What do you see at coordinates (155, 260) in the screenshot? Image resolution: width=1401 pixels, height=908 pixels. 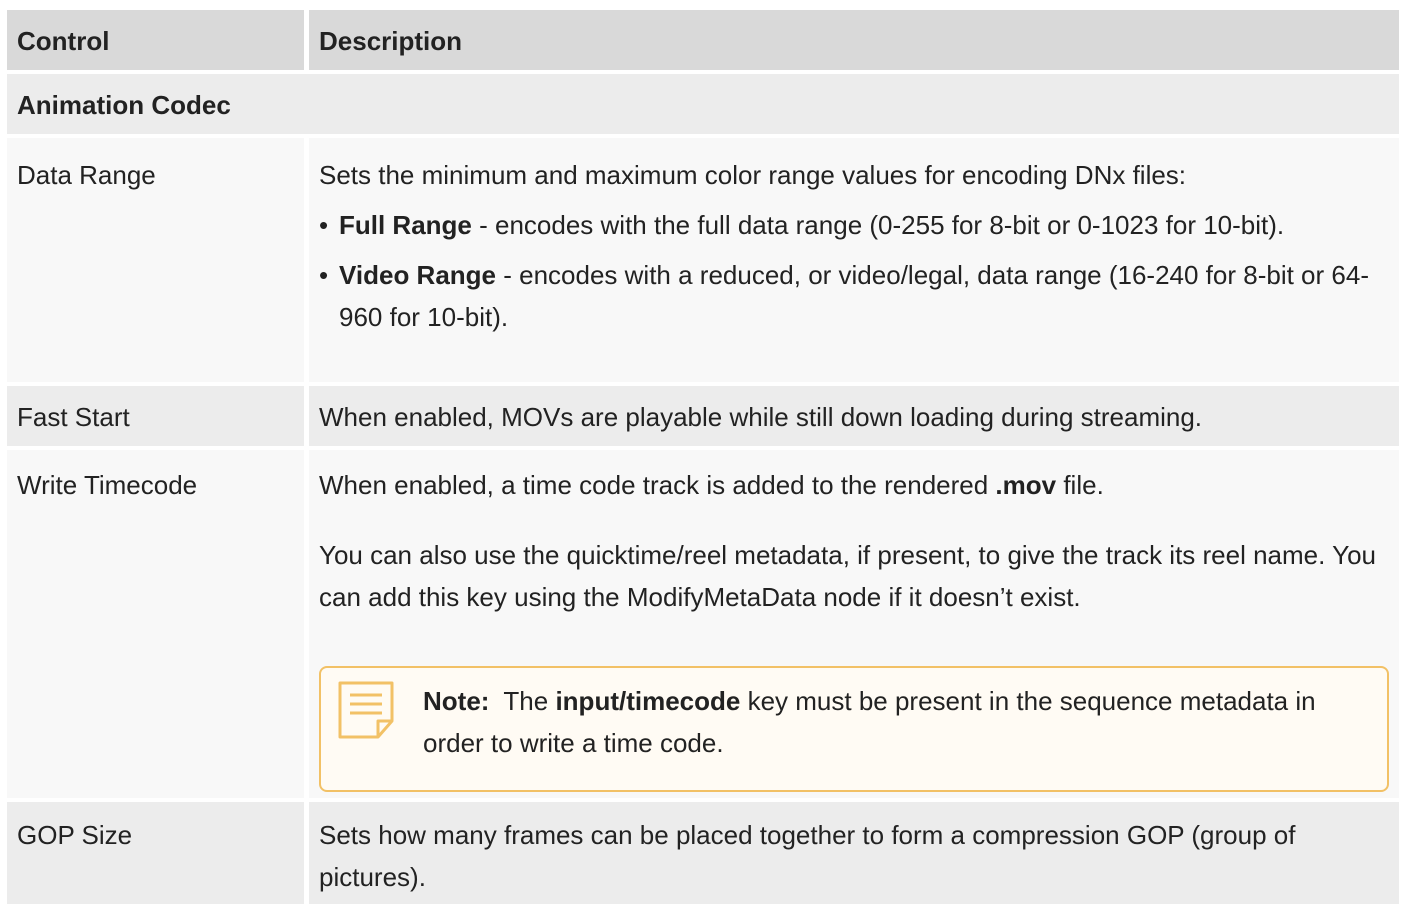 I see `control-name: Data Range` at bounding box center [155, 260].